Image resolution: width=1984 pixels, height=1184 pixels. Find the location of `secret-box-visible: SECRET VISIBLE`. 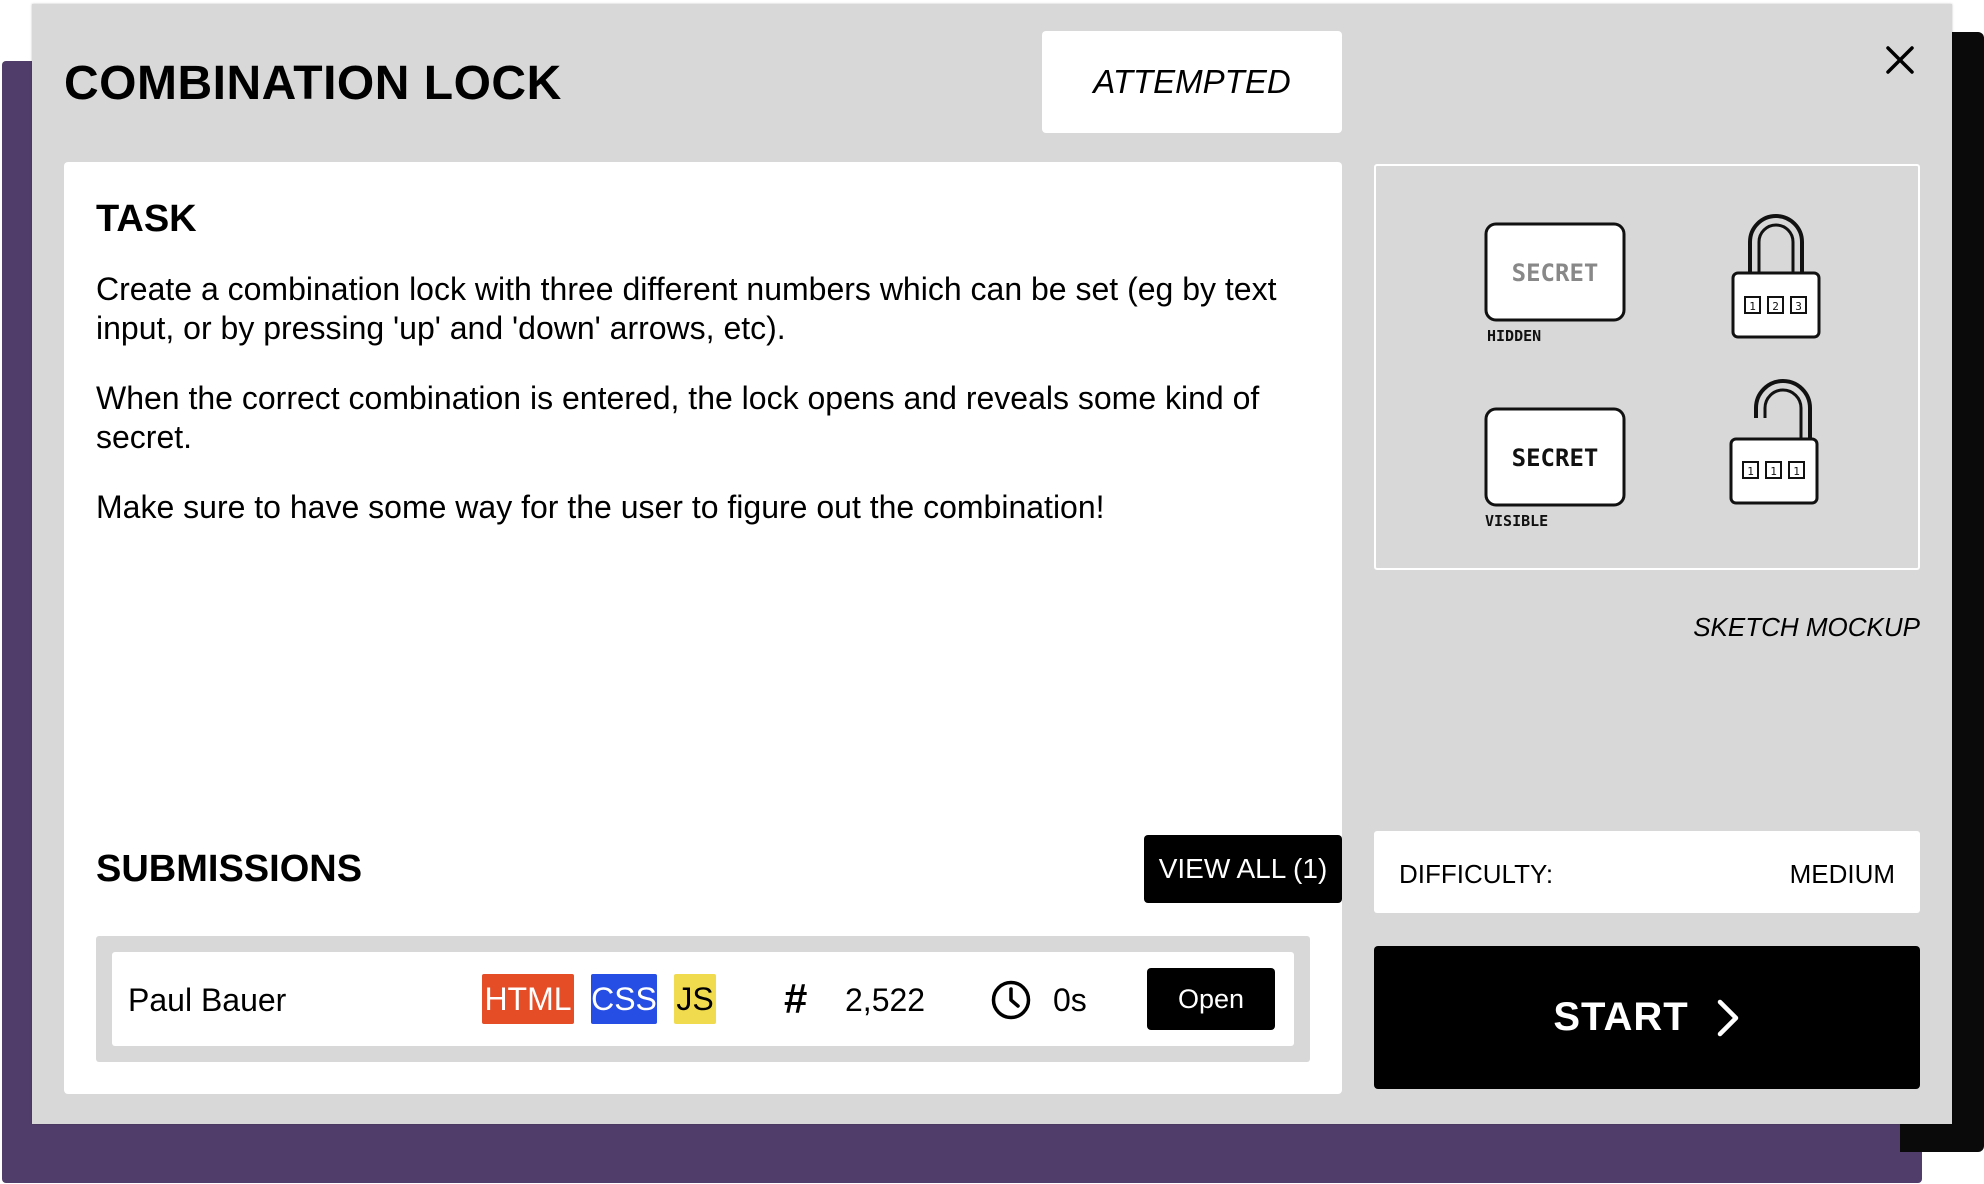

secret-box-visible: SECRET VISIBLE is located at coordinates (1555, 468).